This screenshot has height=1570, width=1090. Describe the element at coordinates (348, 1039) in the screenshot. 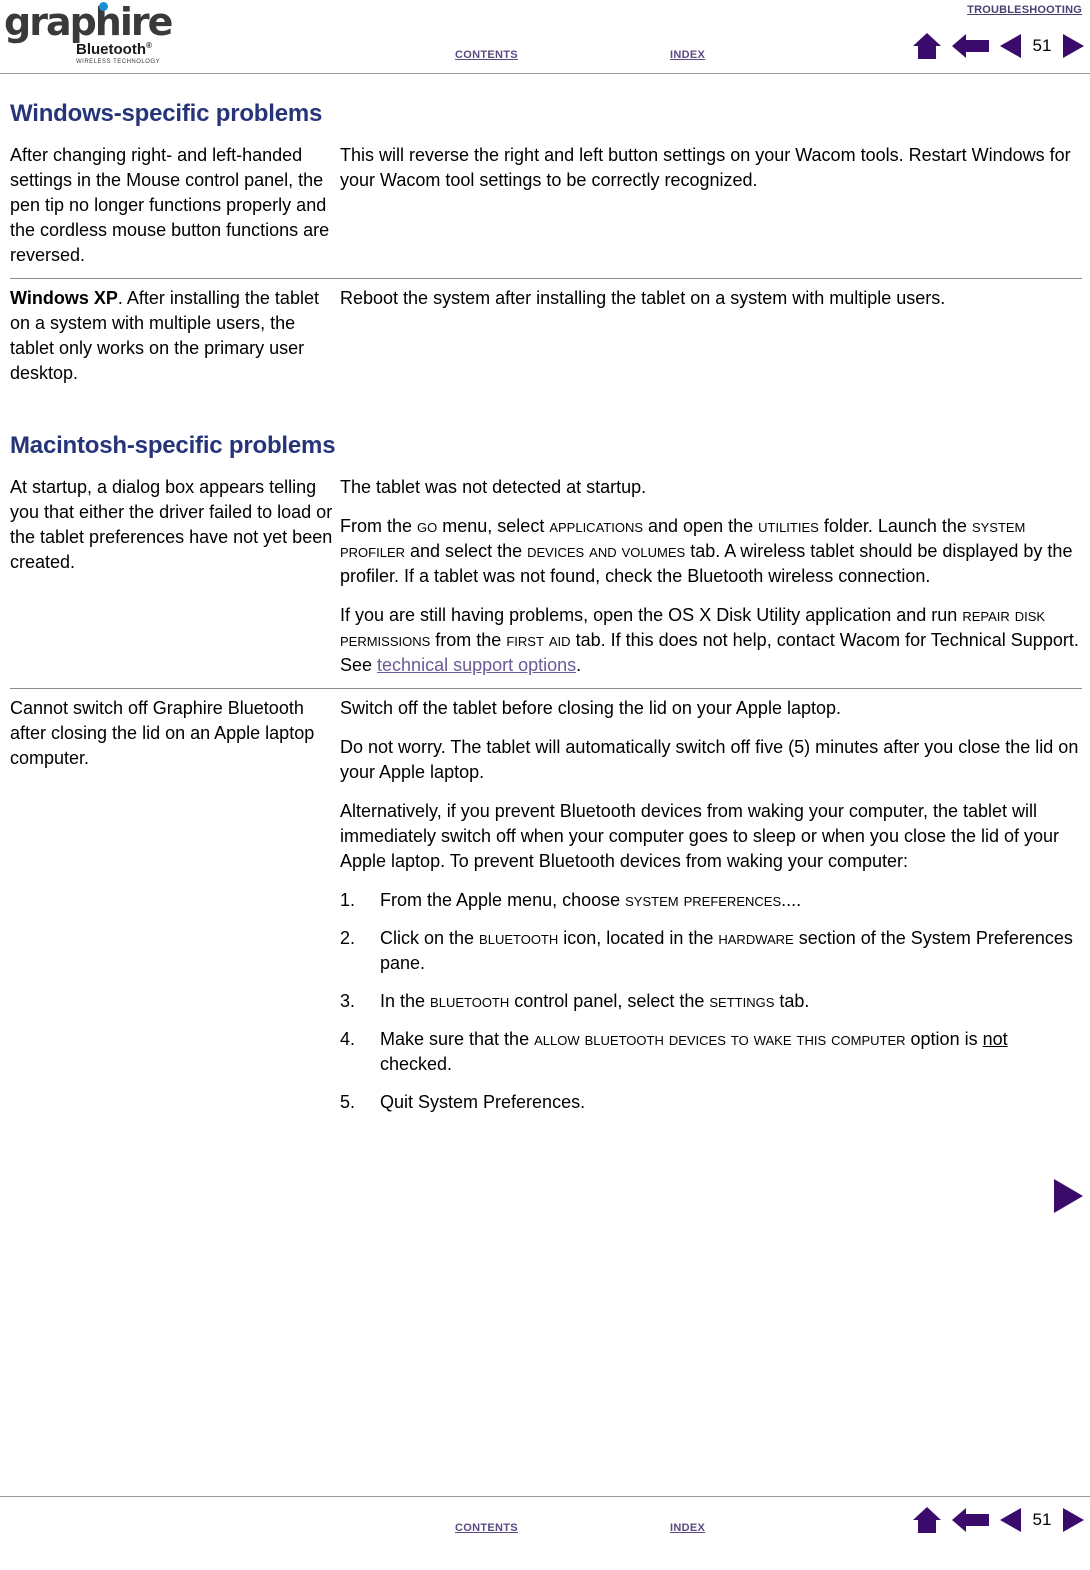

I see `step-number: 4.` at that location.